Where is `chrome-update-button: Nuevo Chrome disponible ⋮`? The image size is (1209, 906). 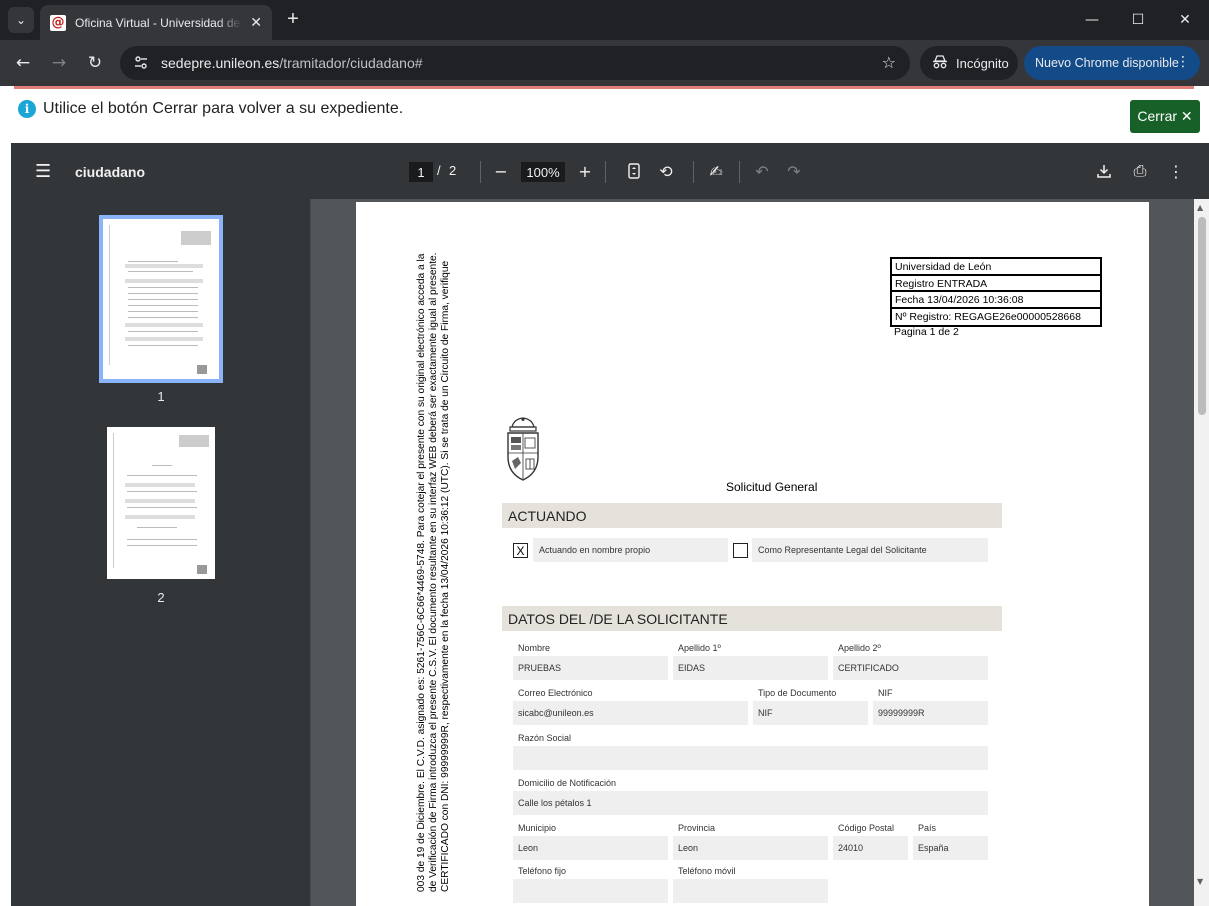
chrome-update-button: Nuevo Chrome disponible ⋮ is located at coordinates (1112, 63).